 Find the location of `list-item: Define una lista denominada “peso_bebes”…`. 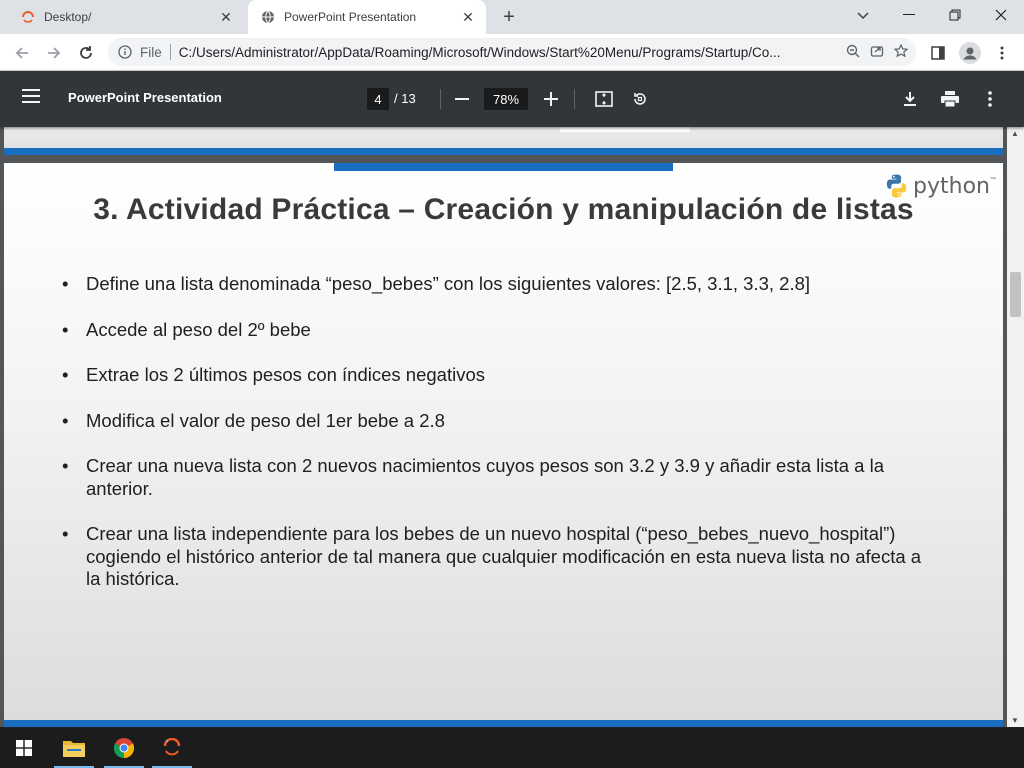

list-item: Define una lista denominada “peso_bebes”… is located at coordinates (492, 284).